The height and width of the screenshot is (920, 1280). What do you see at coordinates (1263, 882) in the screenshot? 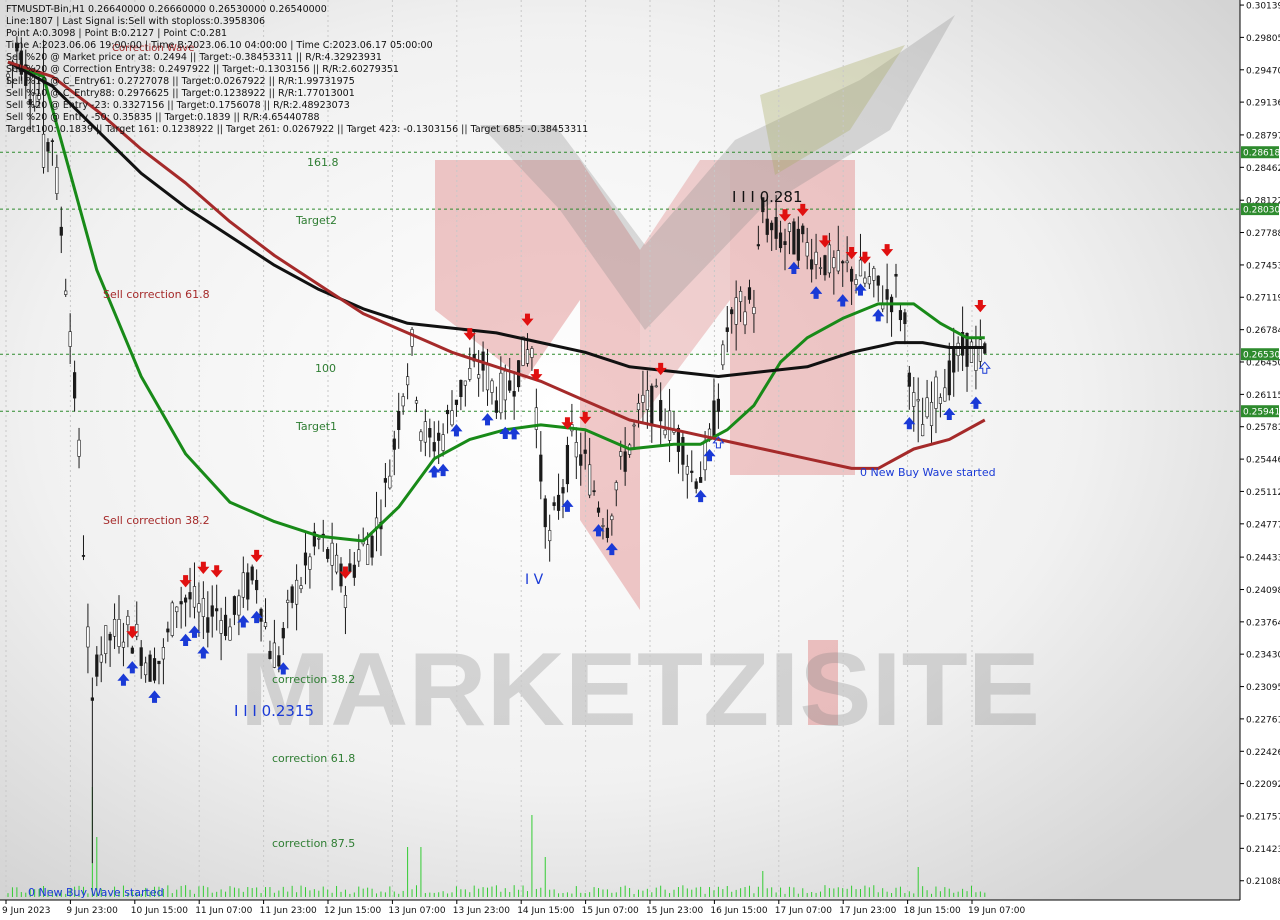
I see `price-tick-label: 0.21088` at bounding box center [1263, 882].